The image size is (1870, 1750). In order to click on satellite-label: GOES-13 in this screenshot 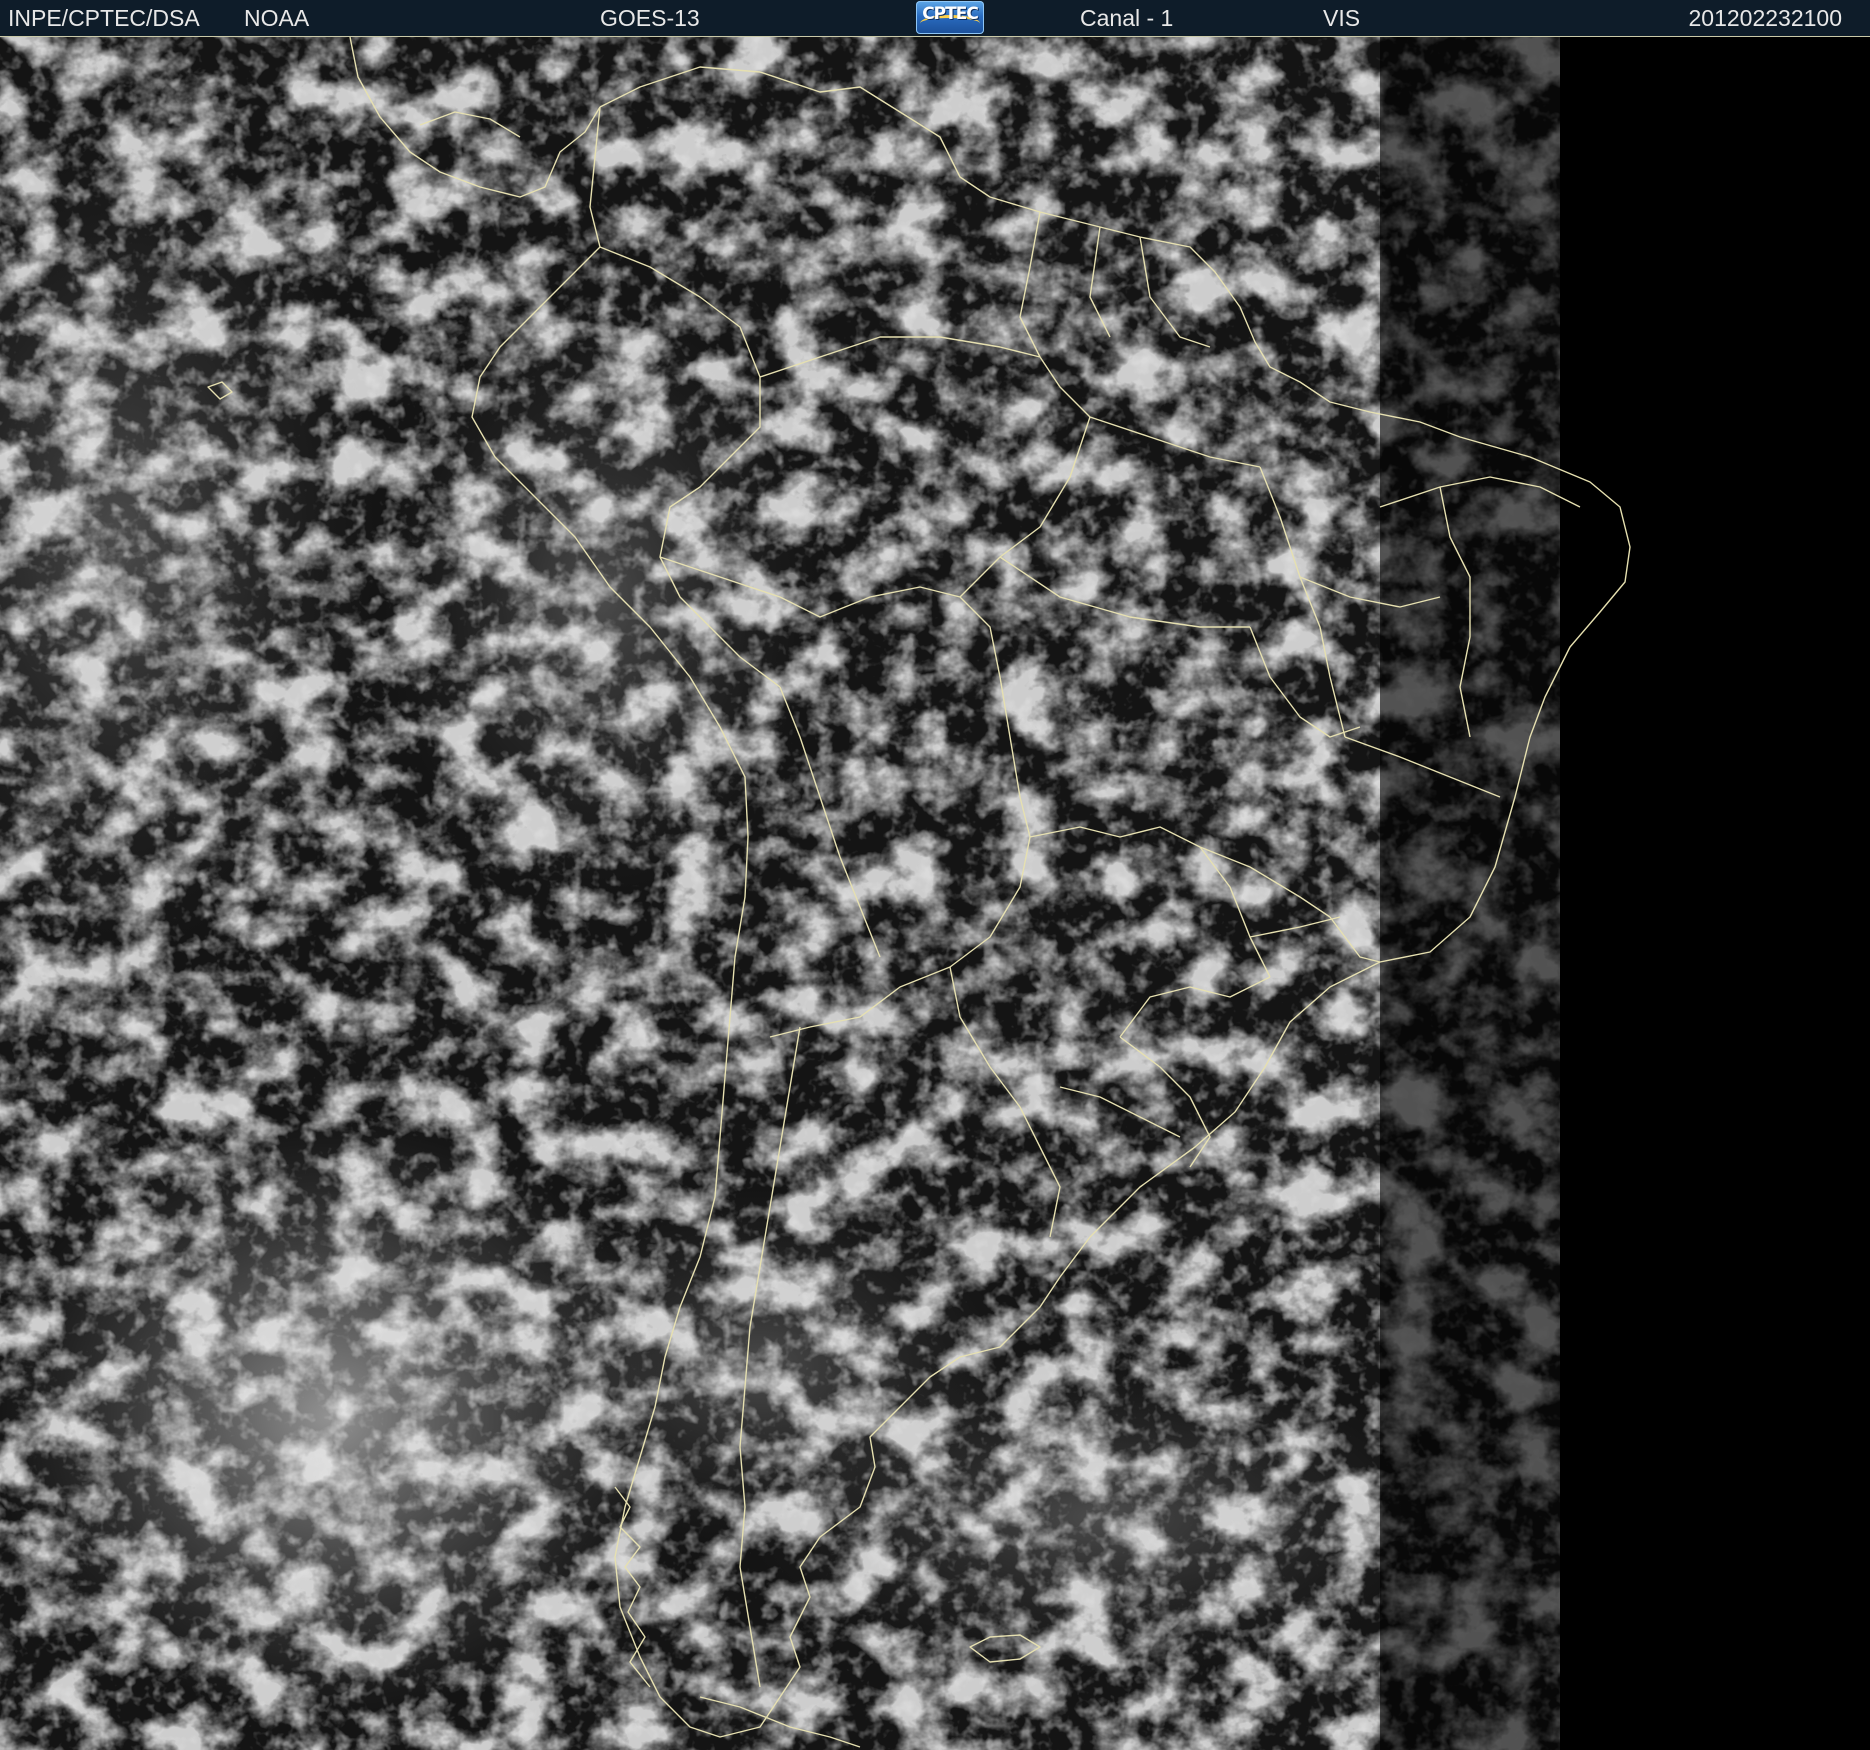, I will do `click(650, 18)`.